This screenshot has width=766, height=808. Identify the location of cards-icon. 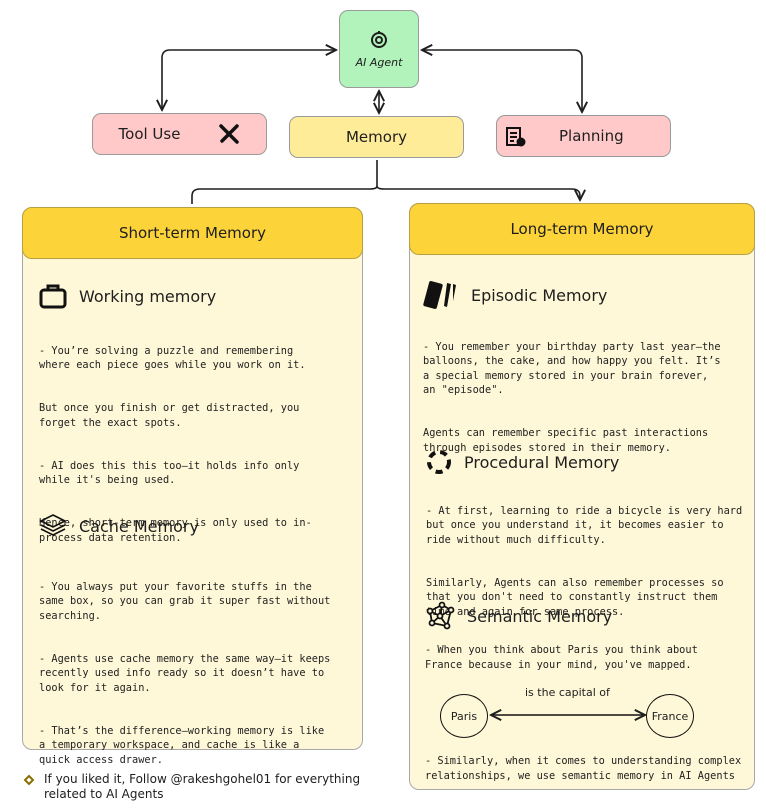
(439, 295).